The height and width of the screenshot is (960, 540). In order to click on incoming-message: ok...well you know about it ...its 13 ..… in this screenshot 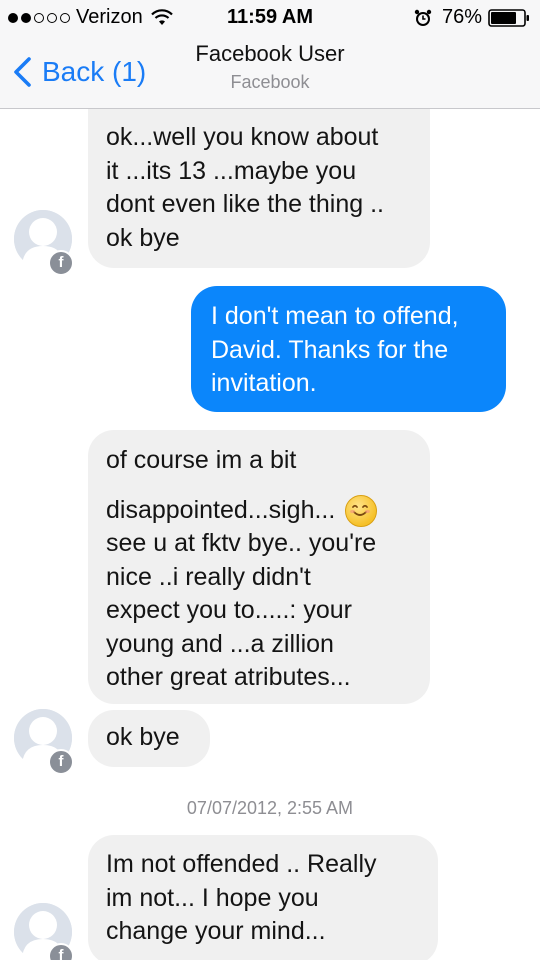, I will do `click(259, 188)`.